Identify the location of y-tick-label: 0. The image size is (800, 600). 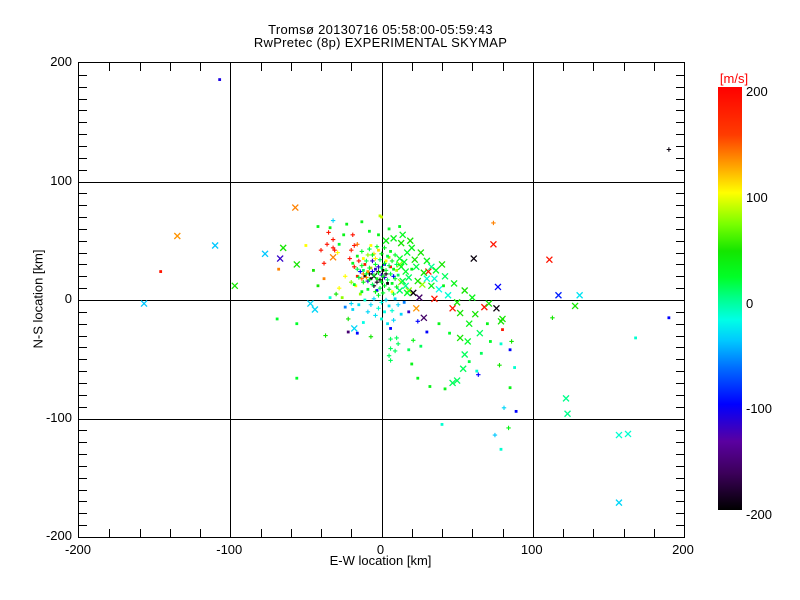
(68, 298).